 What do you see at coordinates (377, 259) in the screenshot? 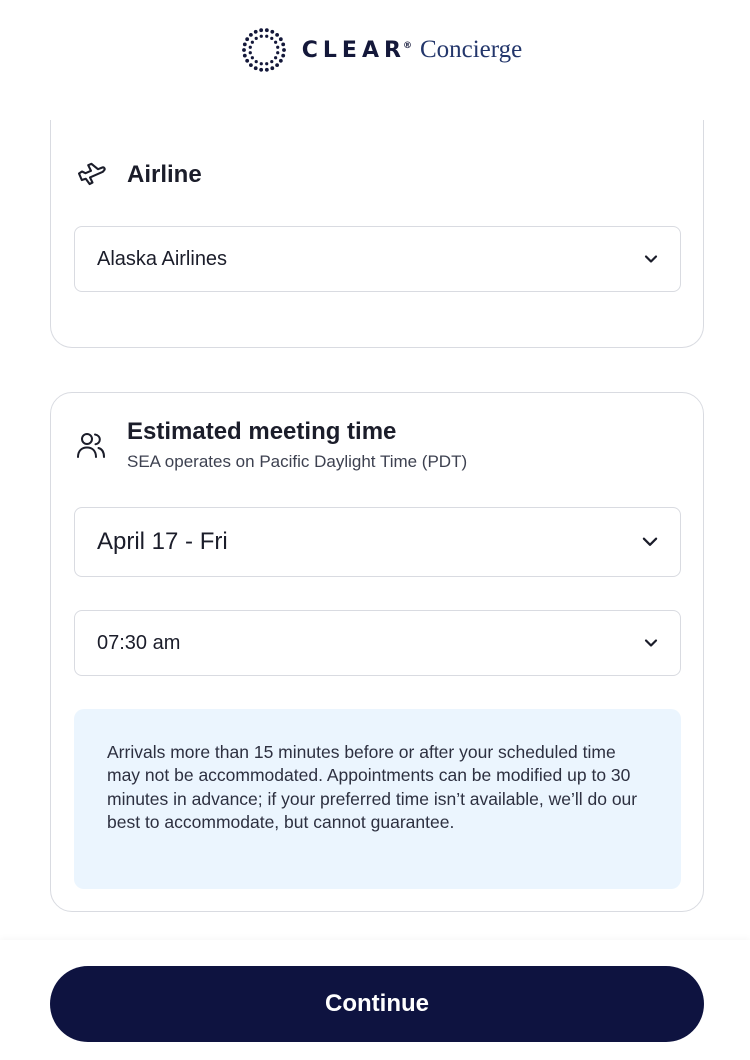
I see `airline-select: Alaska Airlines` at bounding box center [377, 259].